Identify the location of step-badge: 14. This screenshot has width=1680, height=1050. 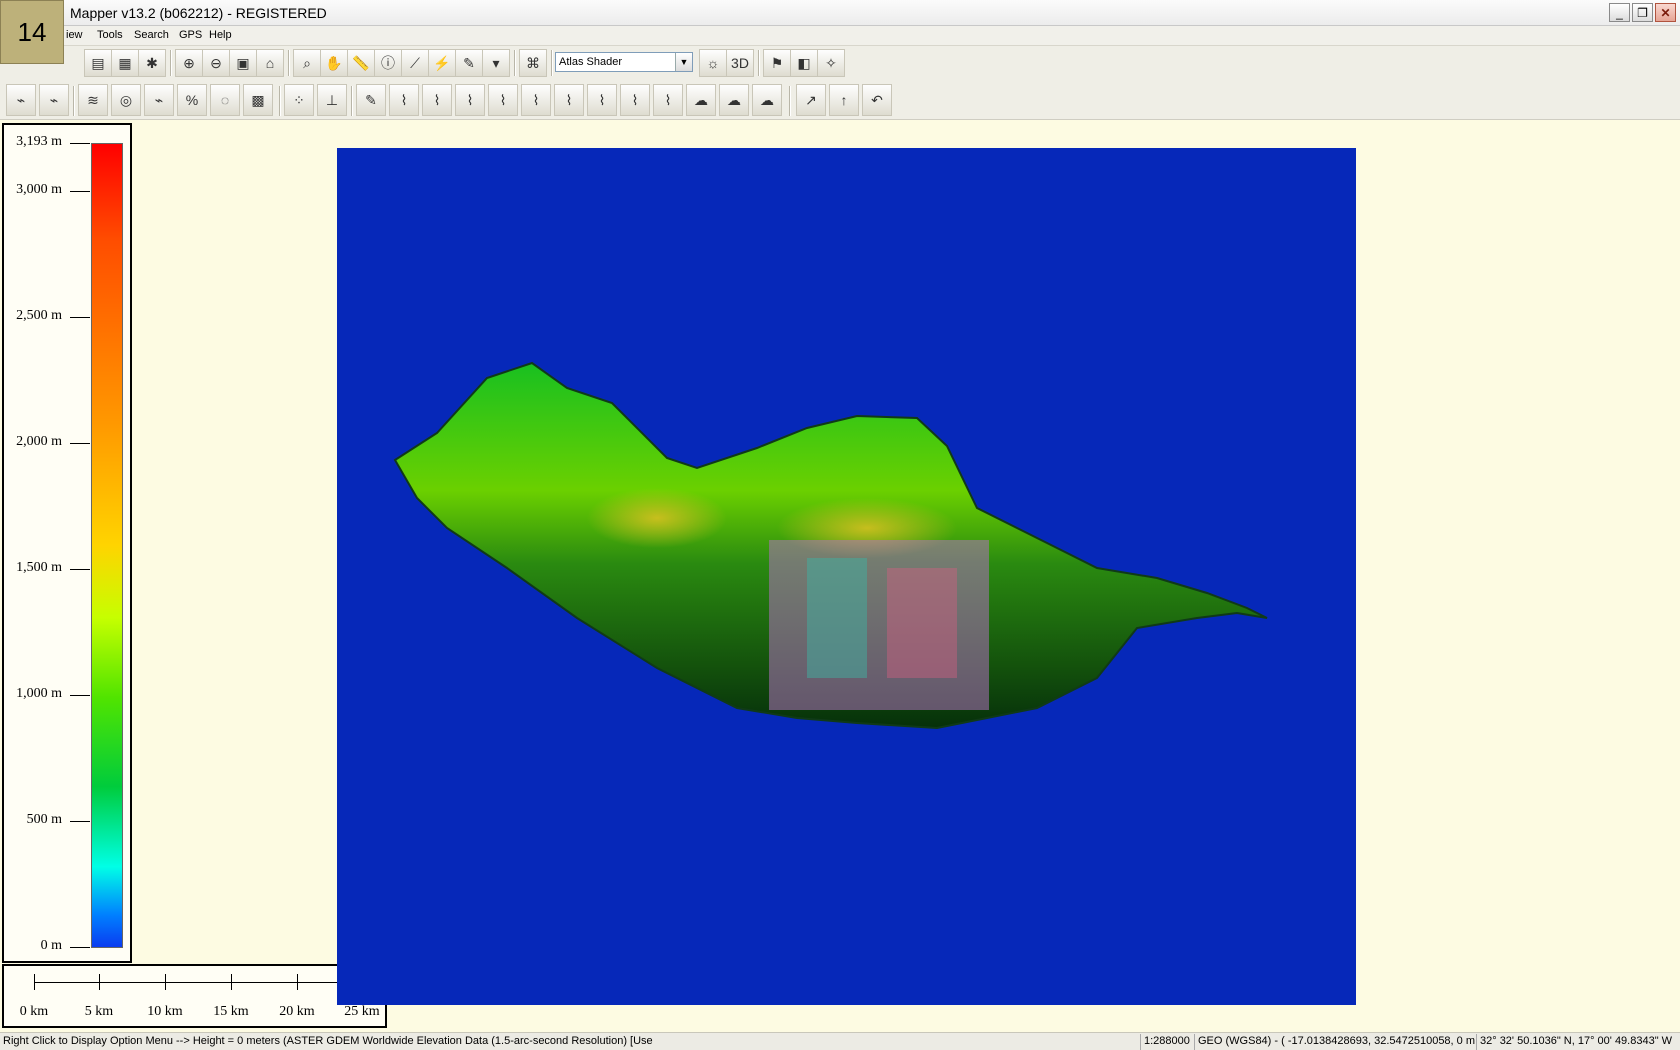
(32, 32).